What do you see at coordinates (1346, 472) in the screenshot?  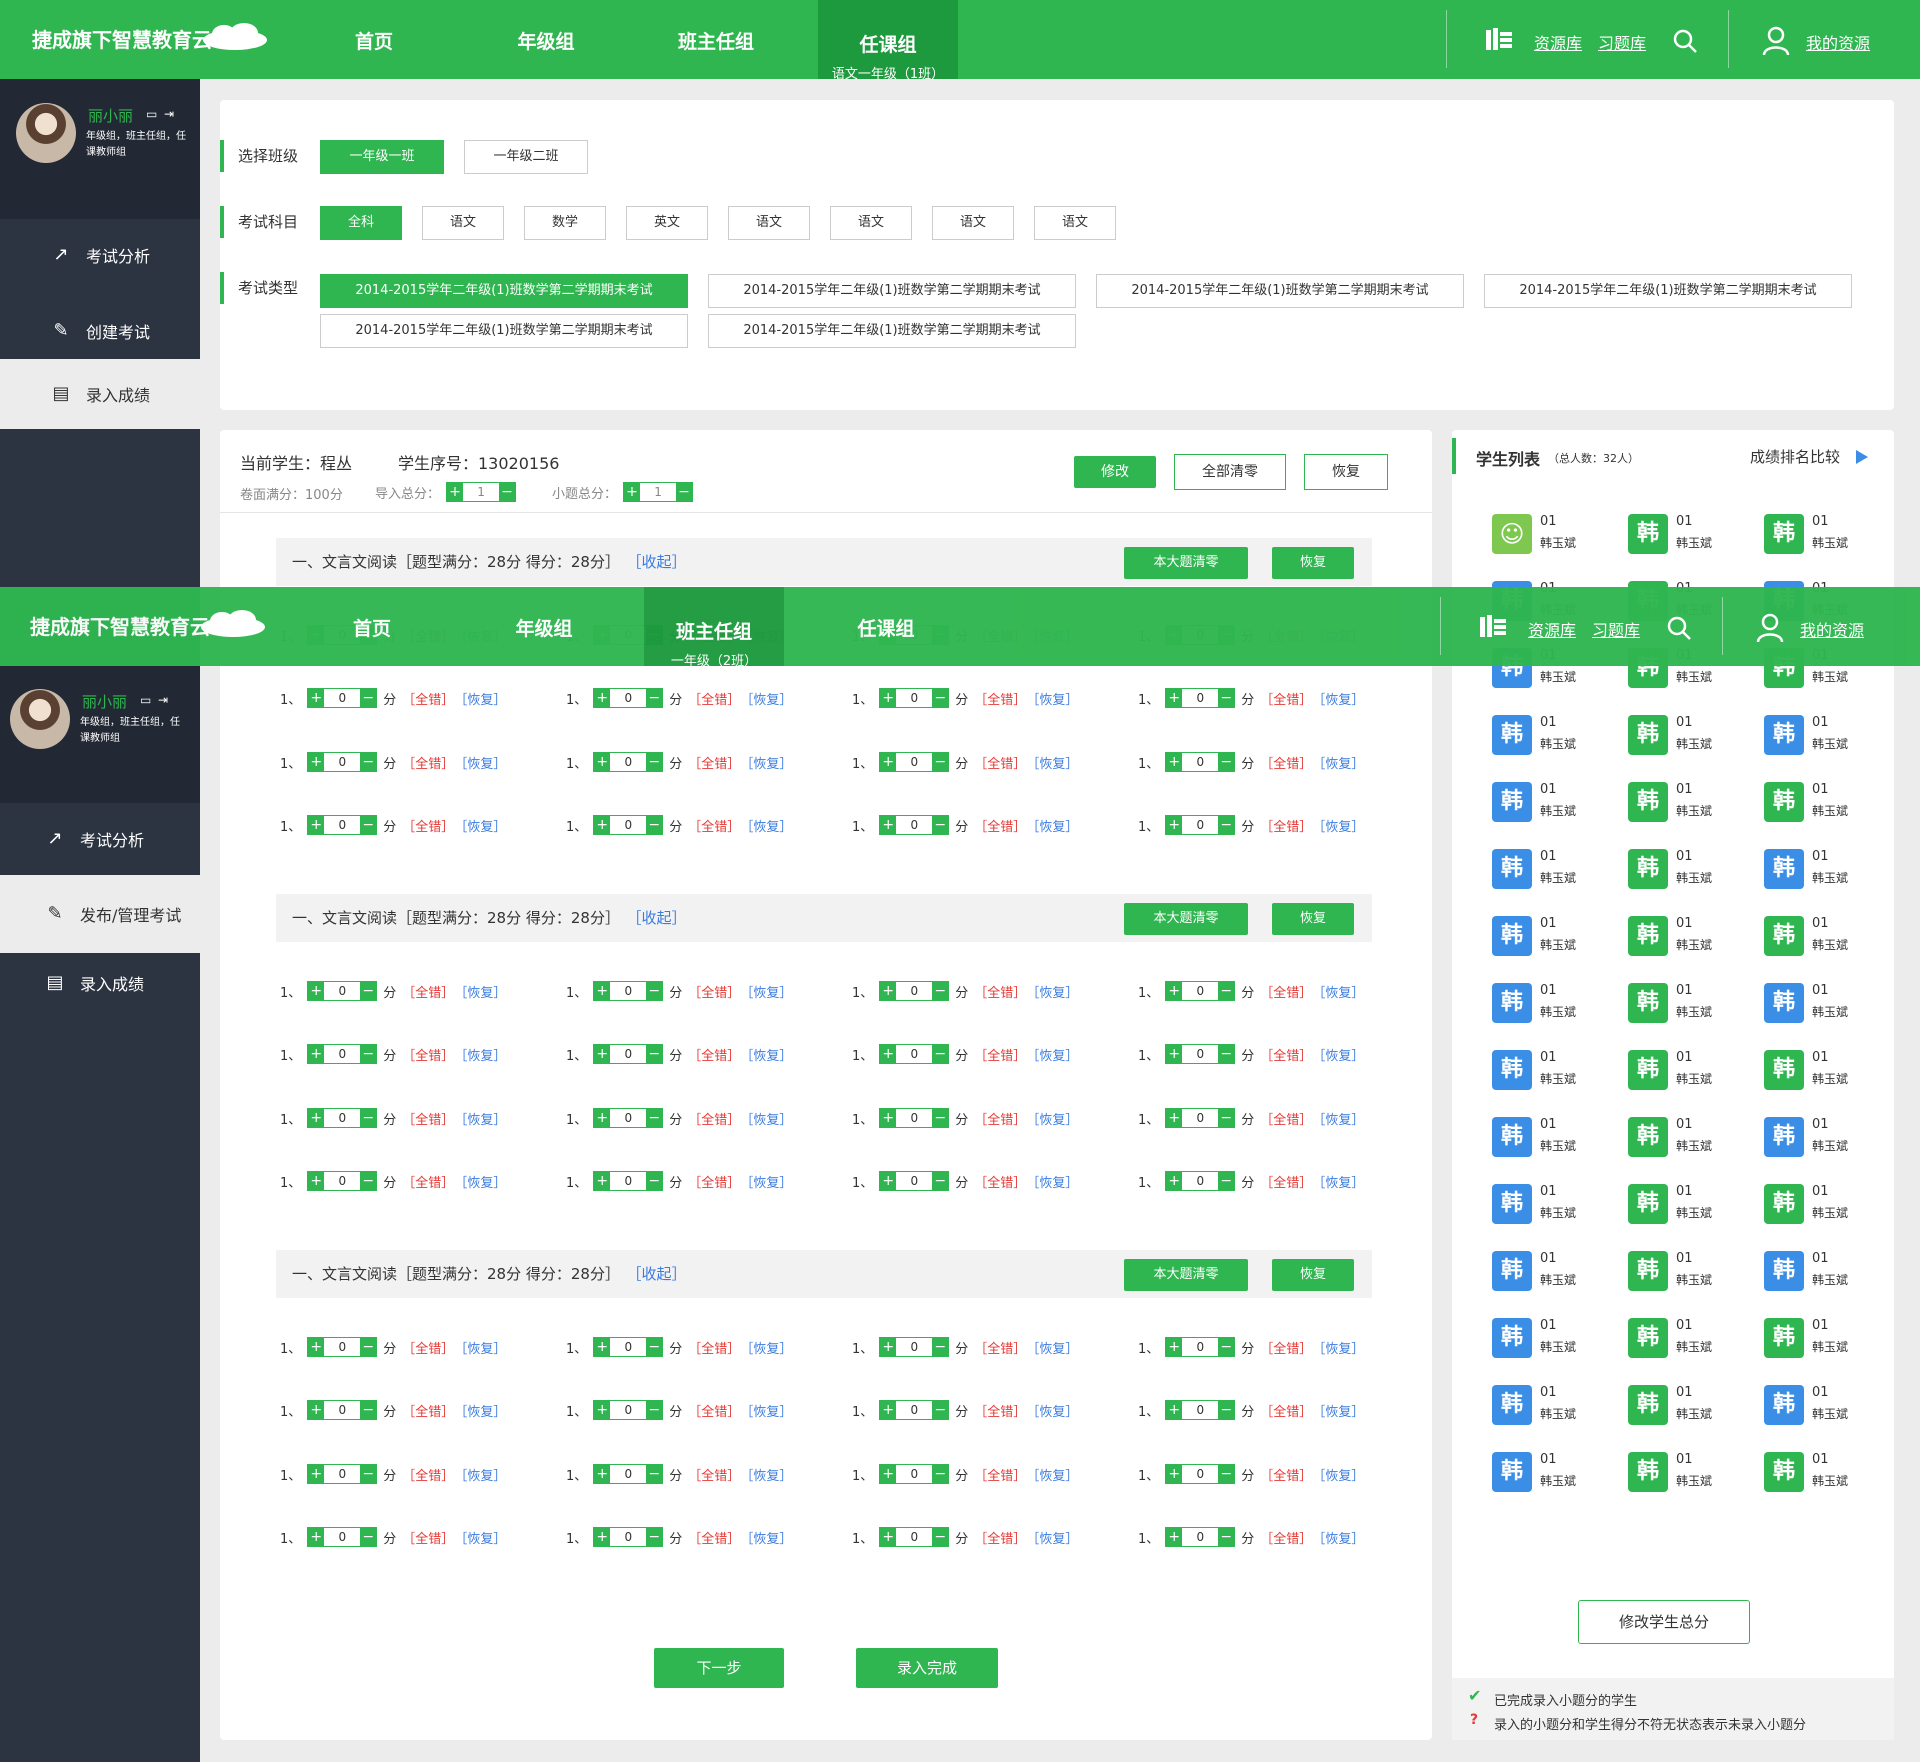 I see `restore-button: 恢复` at bounding box center [1346, 472].